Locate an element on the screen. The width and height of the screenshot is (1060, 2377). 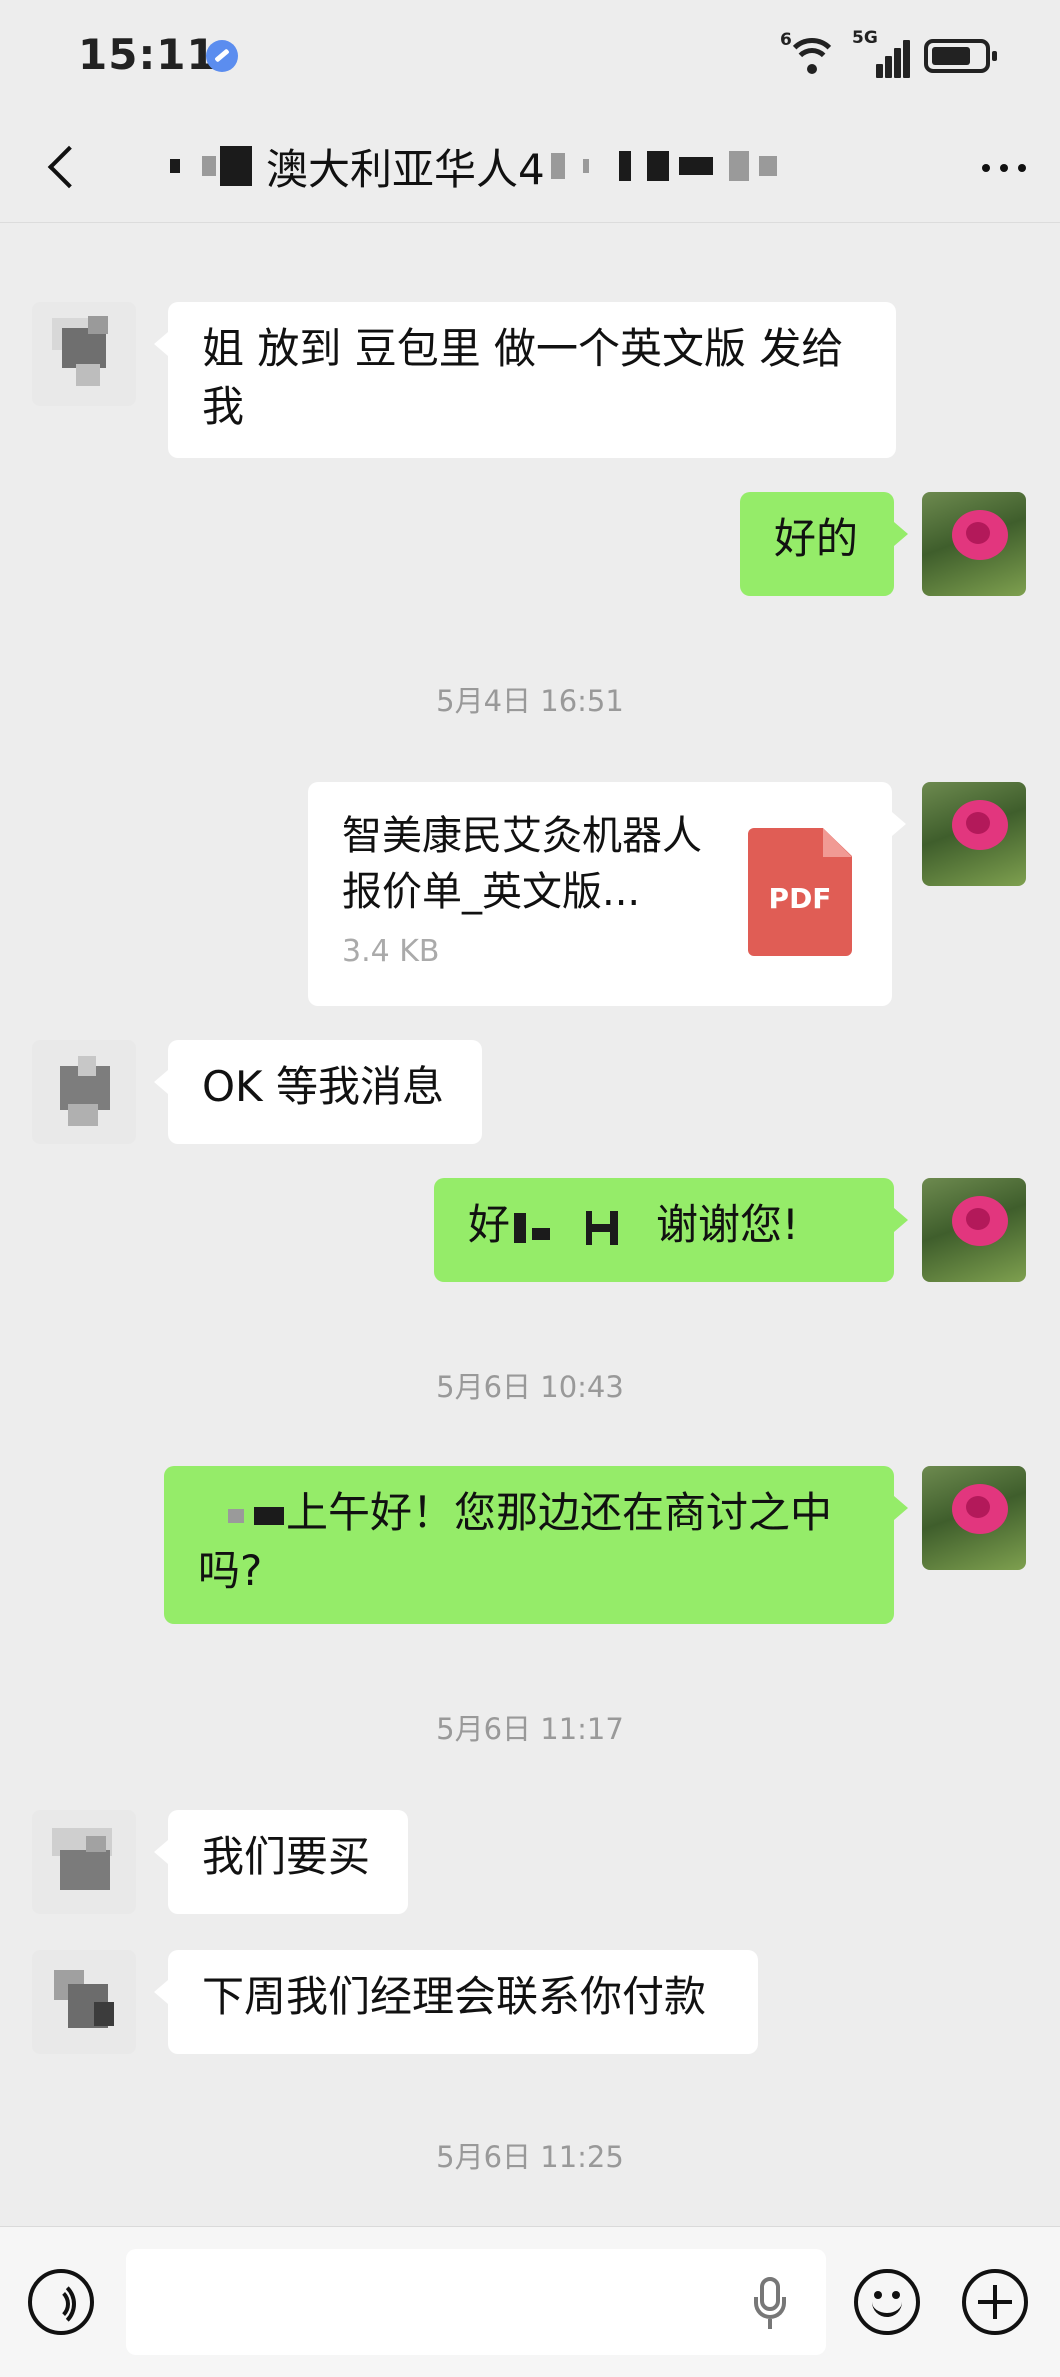
more-dots-icon is located at coordinates (1004, 168).